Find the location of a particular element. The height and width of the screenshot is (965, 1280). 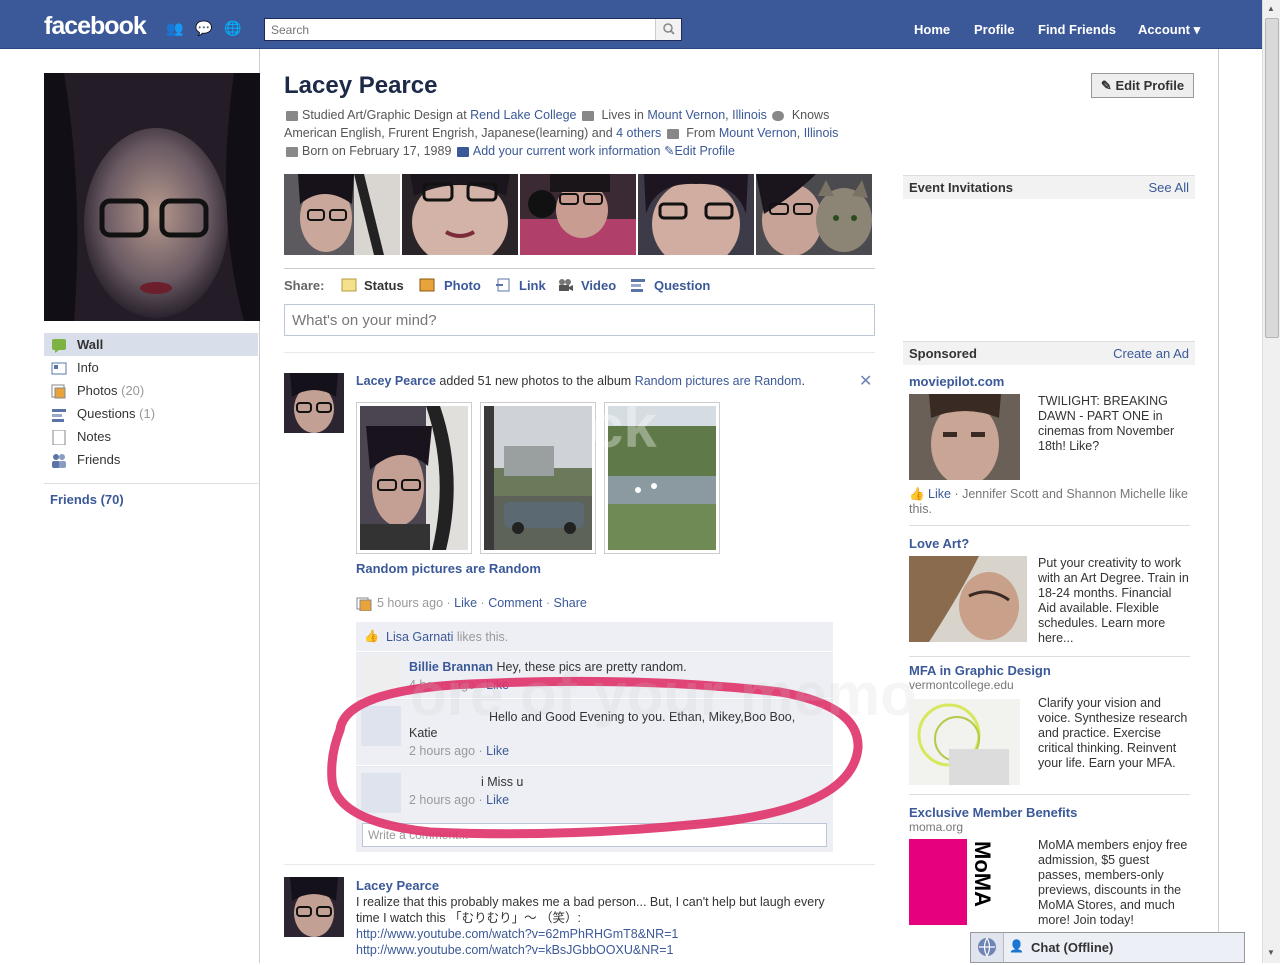

create-ad-link: Create an Ad is located at coordinates (1151, 354).